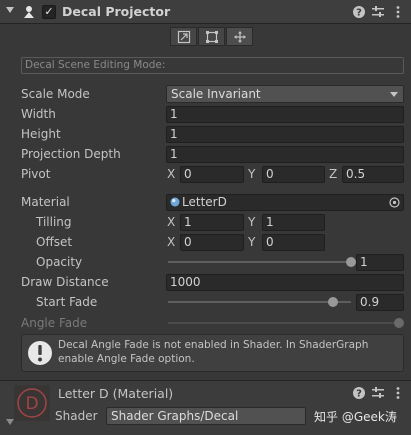 This screenshot has height=435, width=411. Describe the element at coordinates (175, 202) in the screenshot. I see `material-sphere-icon` at that location.